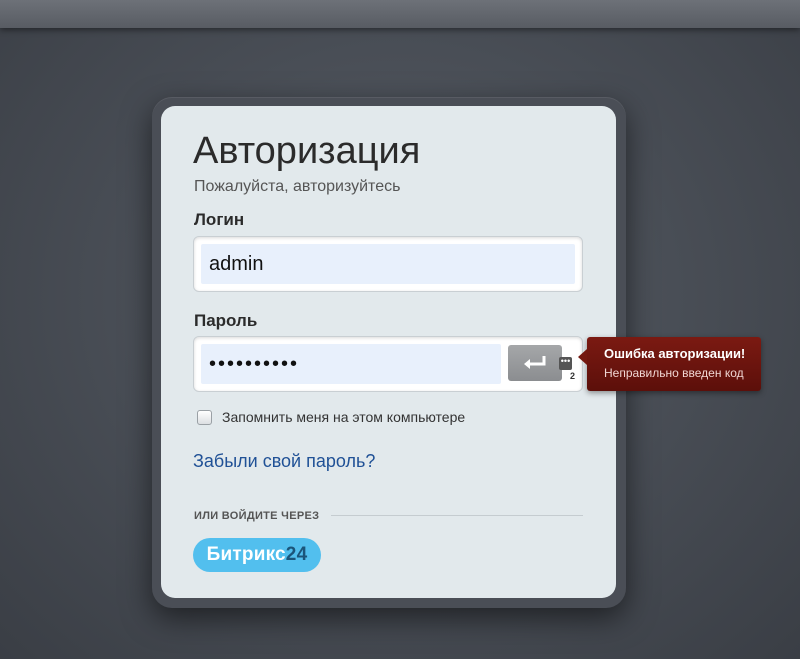 The width and height of the screenshot is (800, 659). I want to click on top-bar, so click(400, 14).